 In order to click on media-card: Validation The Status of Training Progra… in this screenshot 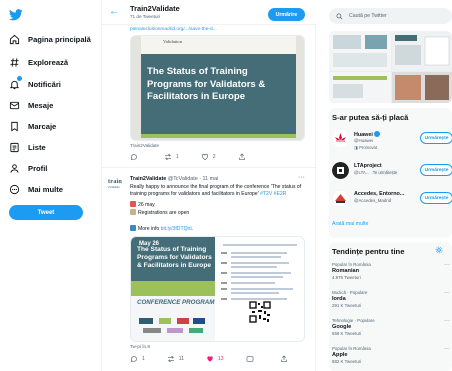, I will do `click(217, 88)`.